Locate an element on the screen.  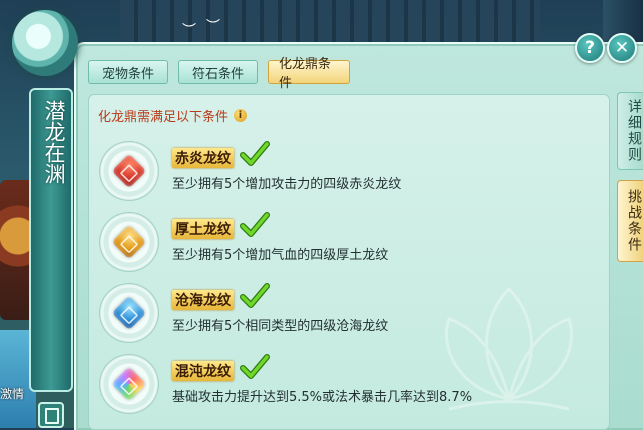
condition-row: 厚土龙纹 至少拥有5个增加气血的四级厚土龙纹 is located at coordinates (310, 242).